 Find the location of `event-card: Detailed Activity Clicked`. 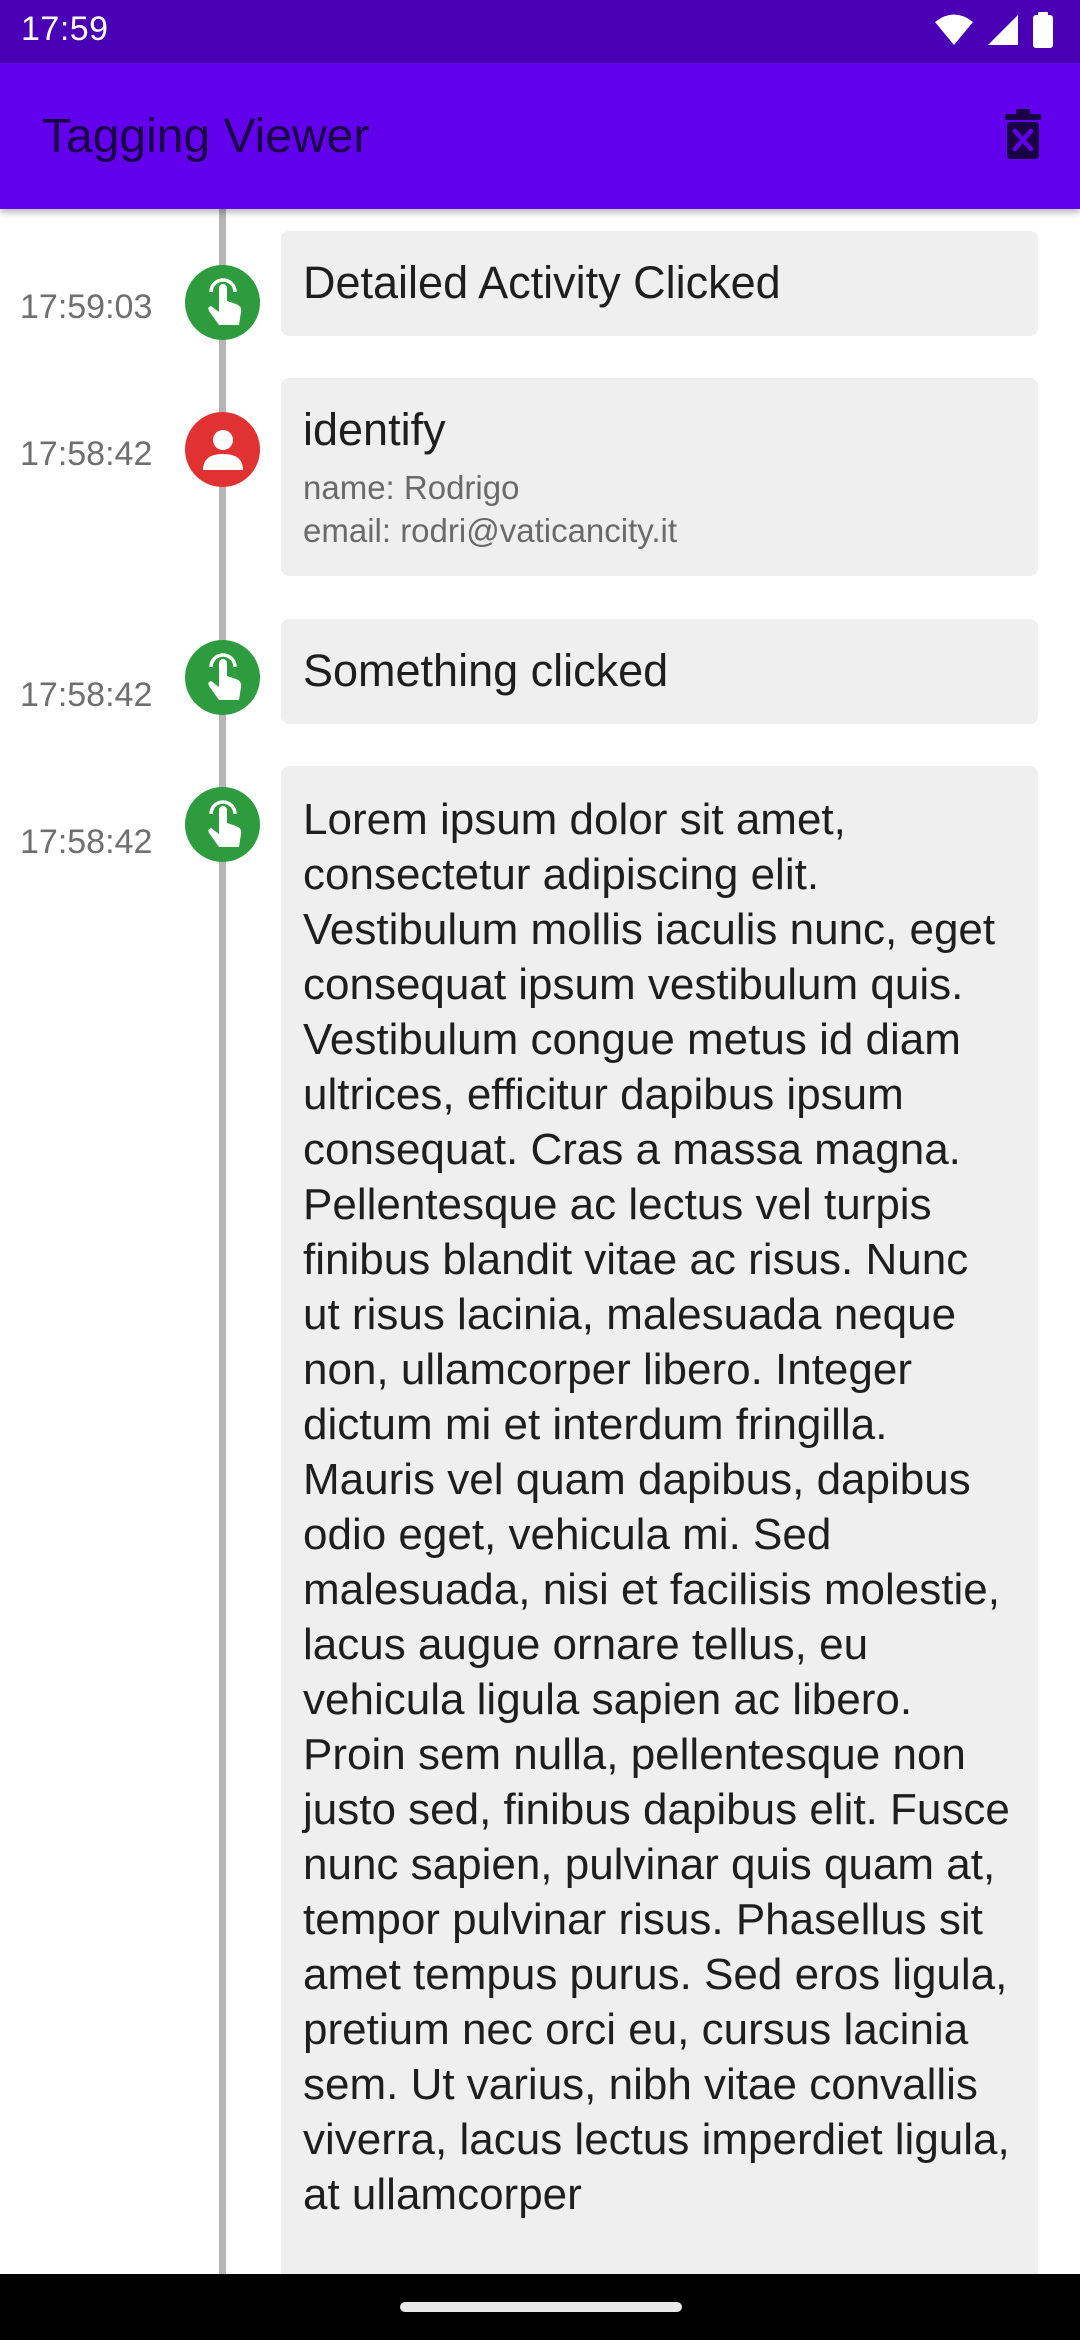

event-card: Detailed Activity Clicked is located at coordinates (659, 283).